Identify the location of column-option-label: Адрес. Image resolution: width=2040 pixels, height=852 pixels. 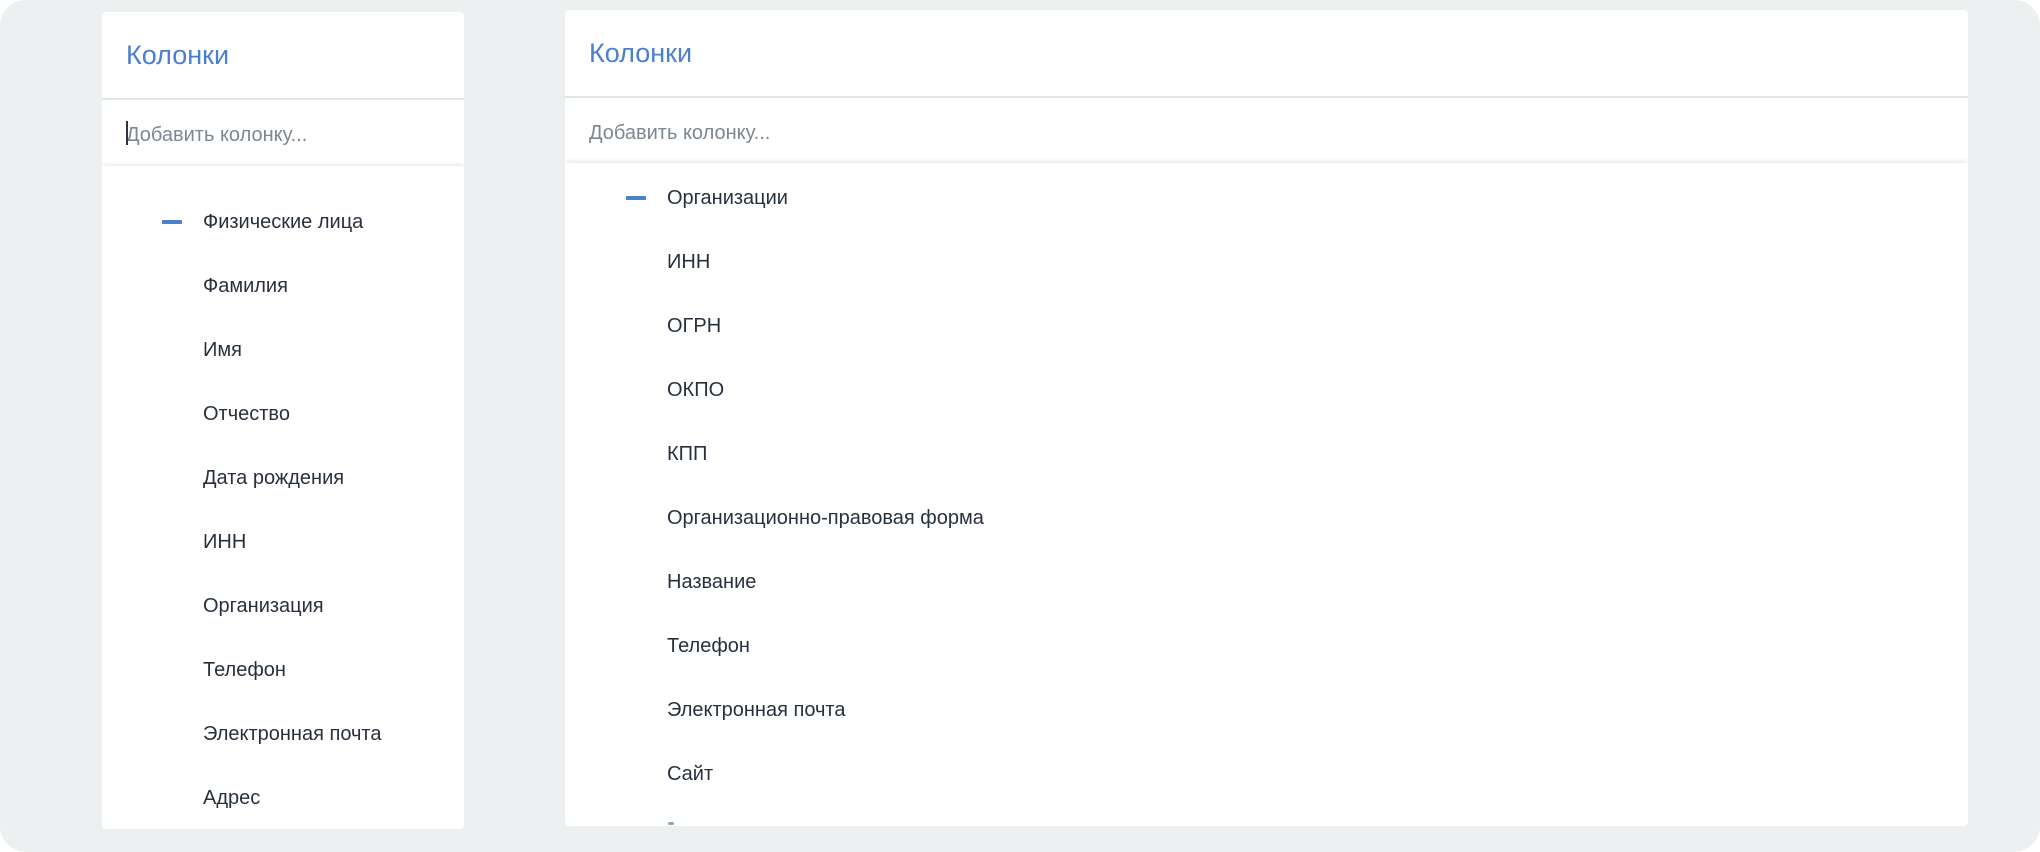
(232, 798).